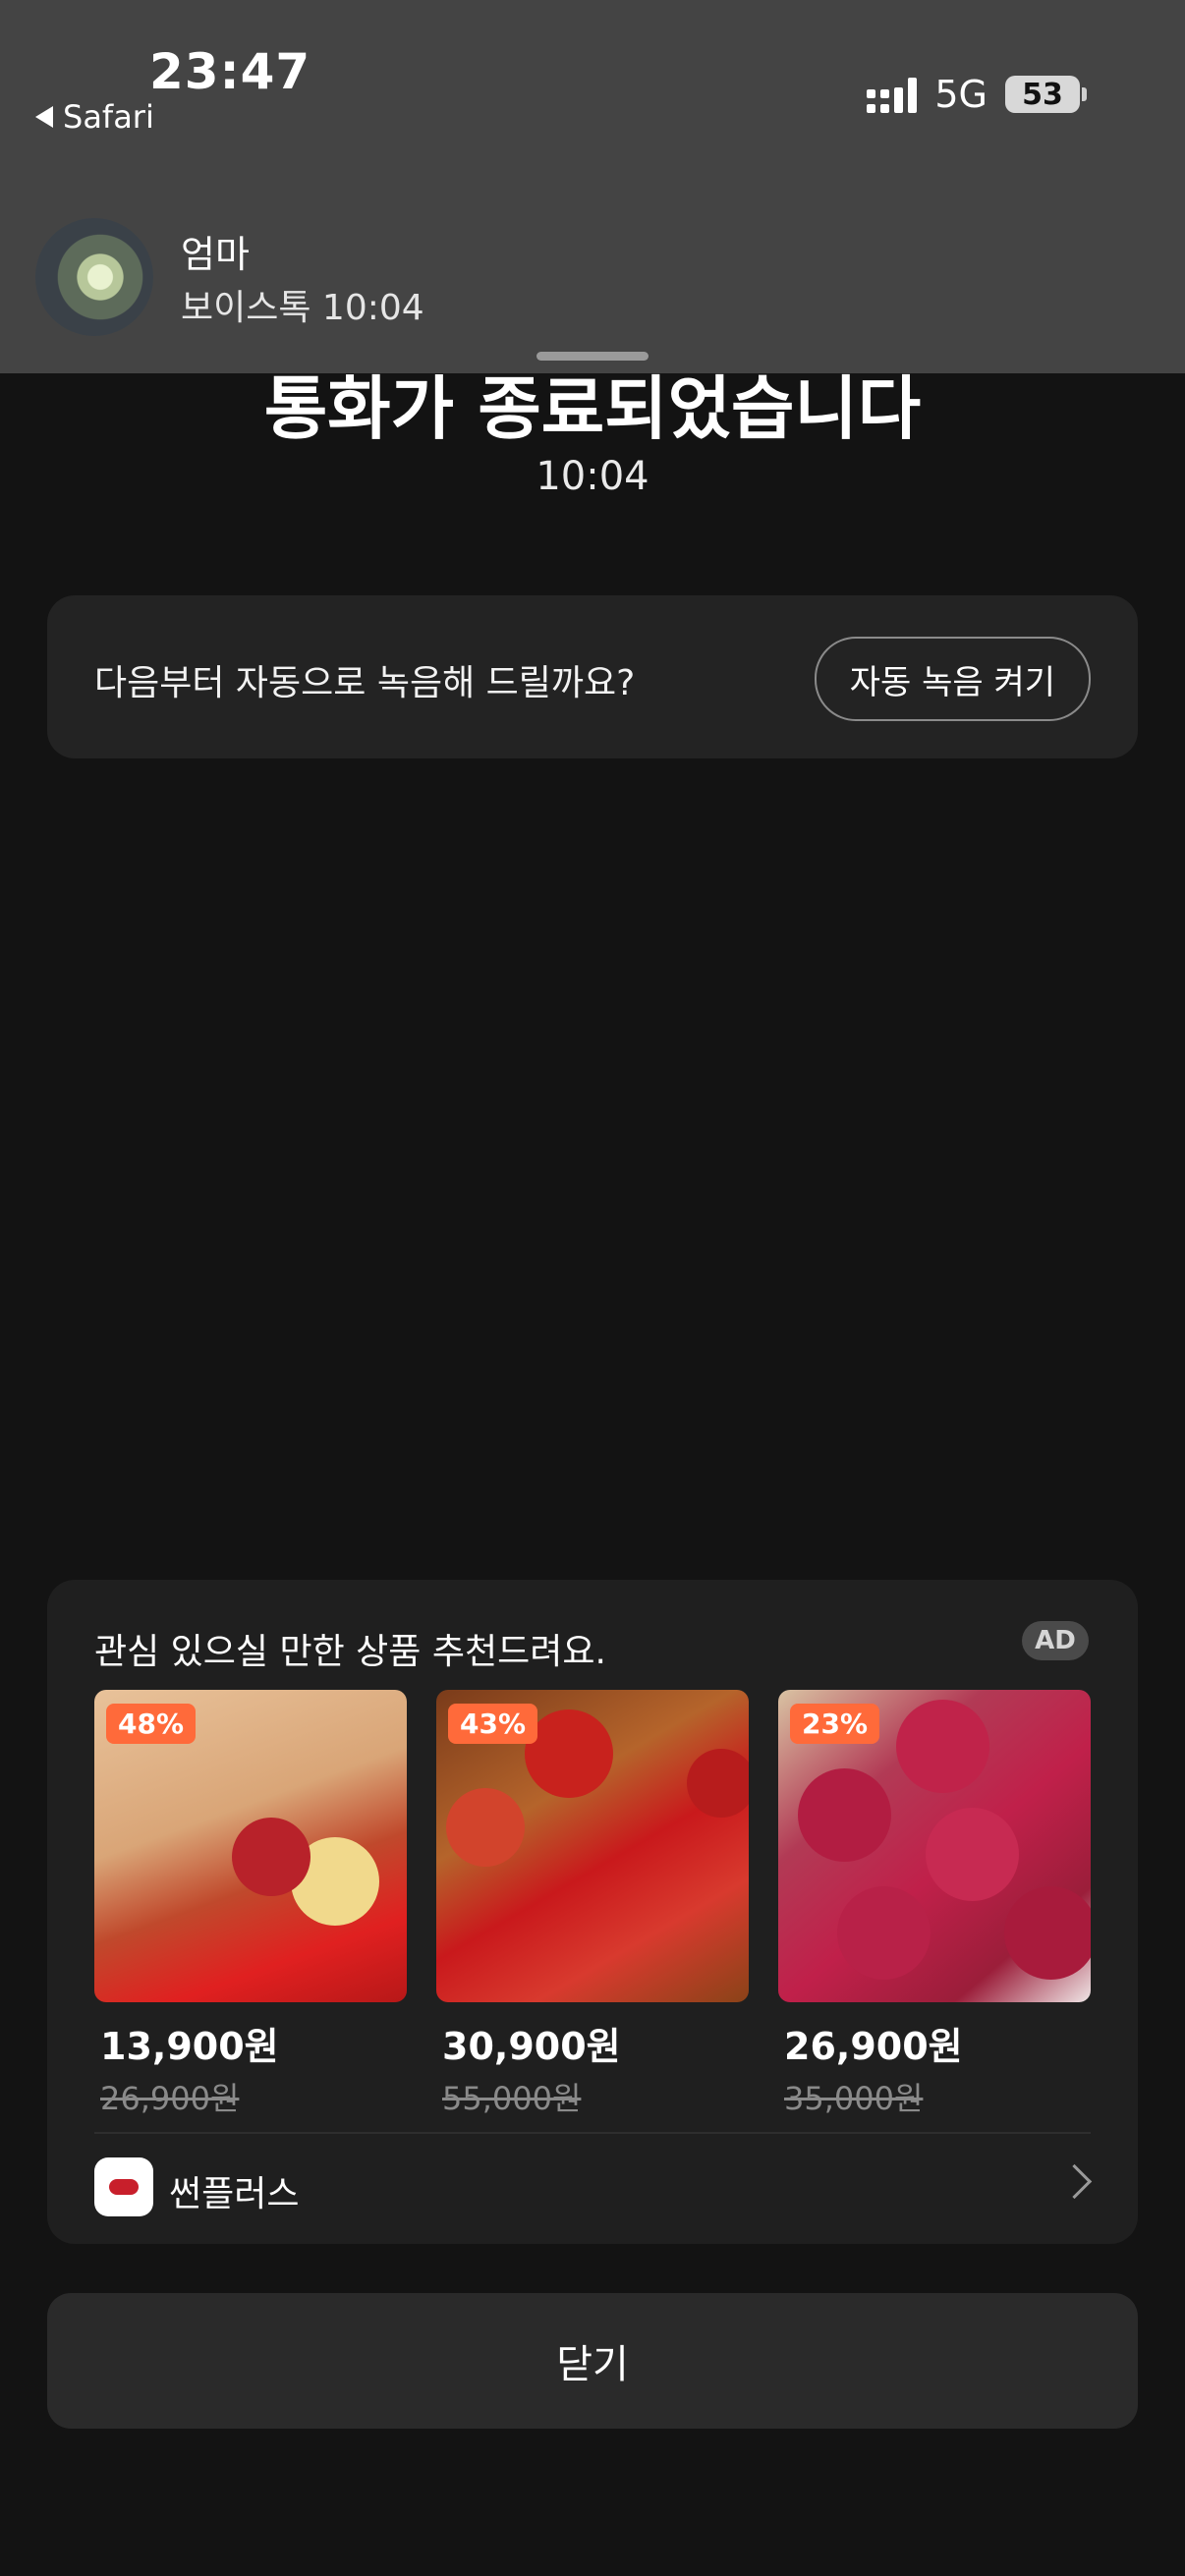  What do you see at coordinates (44, 117) in the screenshot?
I see `back-arrow-icon` at bounding box center [44, 117].